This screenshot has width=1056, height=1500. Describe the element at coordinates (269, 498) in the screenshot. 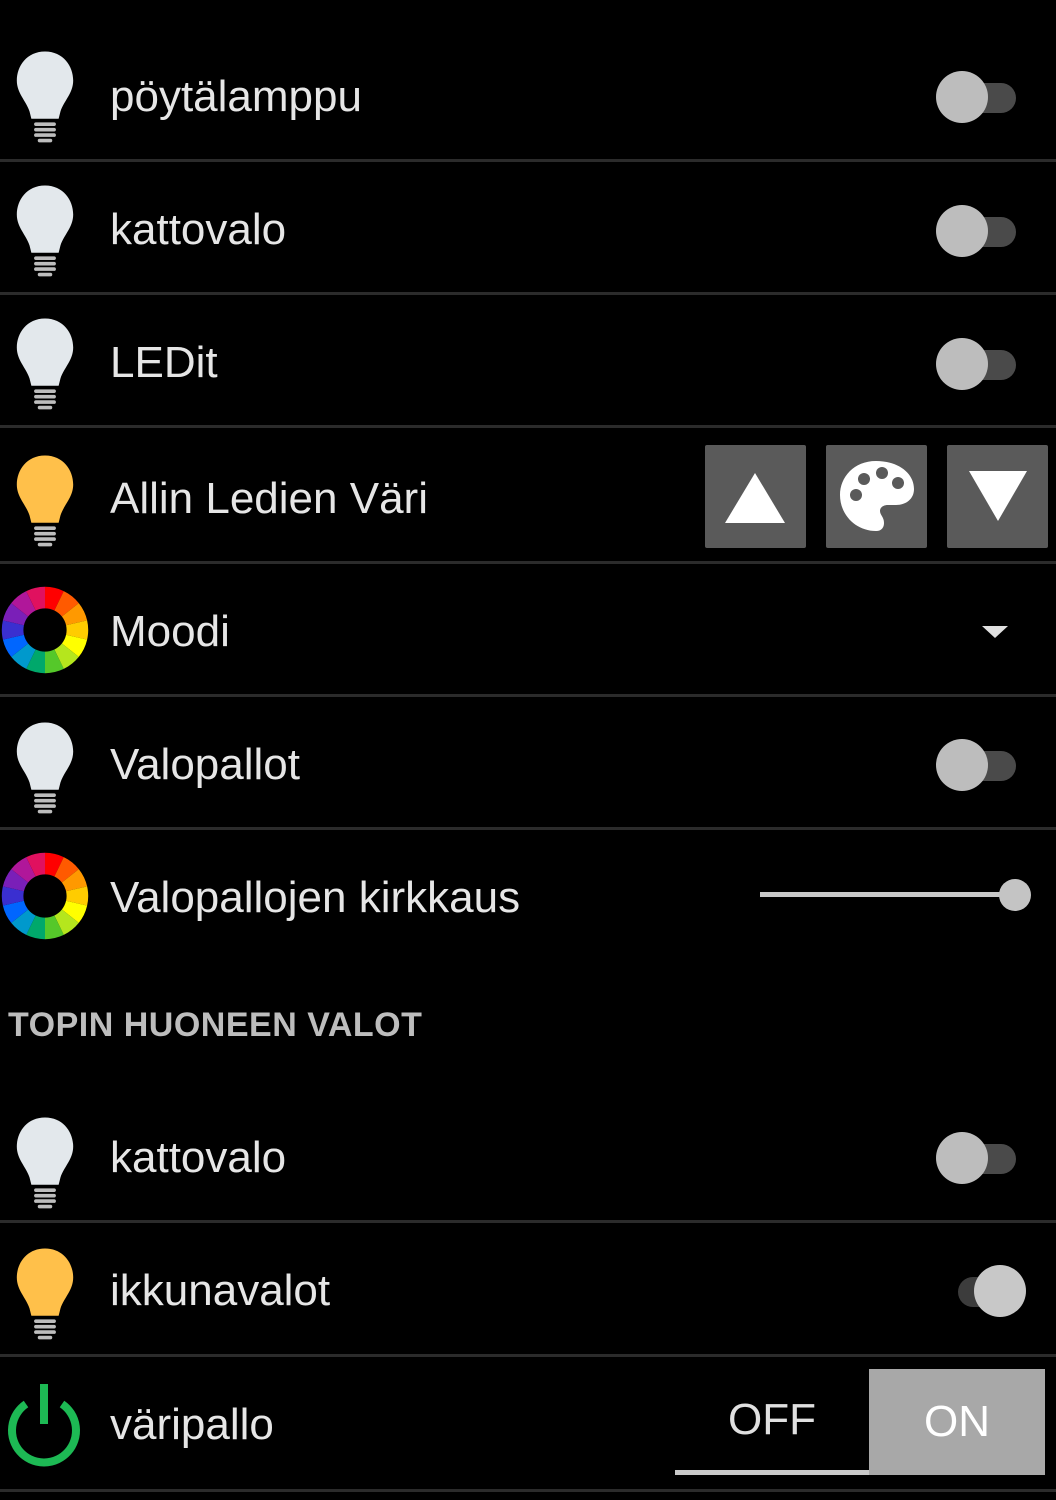

I see `item-label: Allin Ledien Väri` at that location.